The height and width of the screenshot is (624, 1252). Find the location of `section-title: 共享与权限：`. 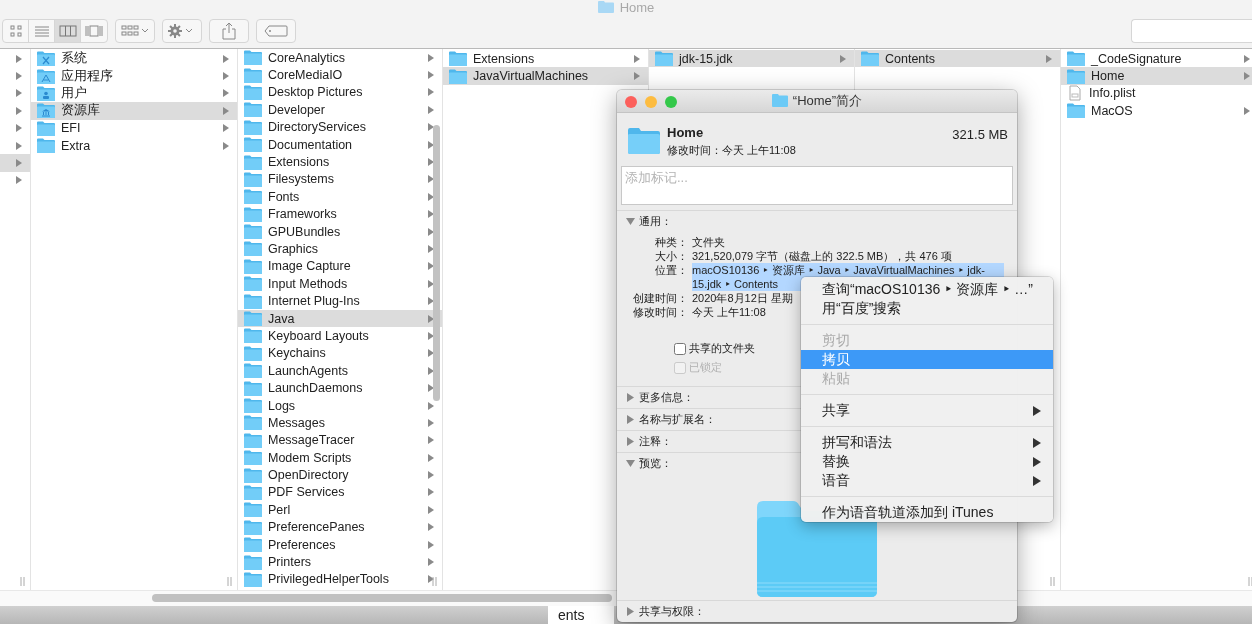

section-title: 共享与权限： is located at coordinates (672, 611).